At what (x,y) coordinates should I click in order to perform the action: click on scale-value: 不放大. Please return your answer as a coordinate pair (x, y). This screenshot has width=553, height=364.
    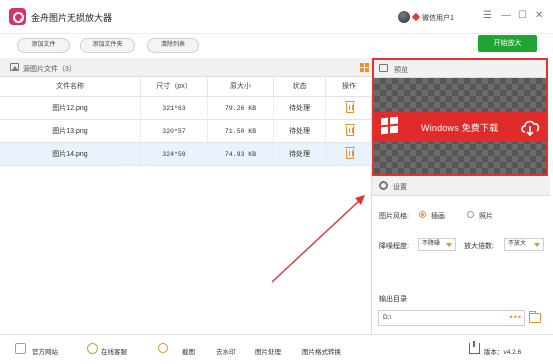
    Looking at the image, I should click on (517, 244).